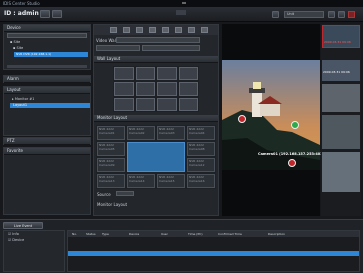 The width and height of the screenshot is (363, 273). I want to click on monitor-cell-merged, so click(156, 157).